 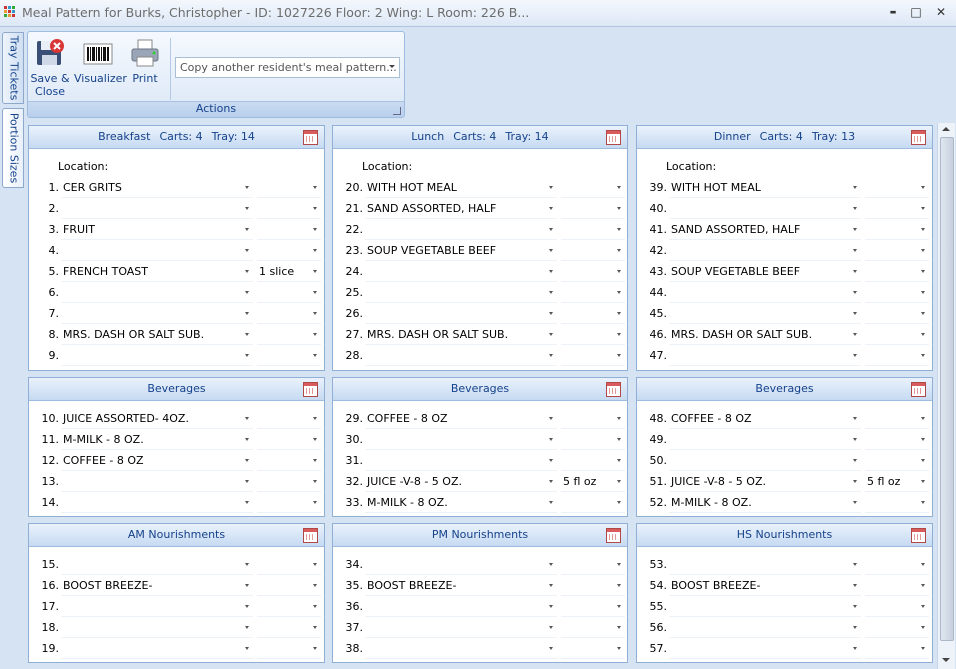 What do you see at coordinates (461, 251) in the screenshot?
I see `food-item-combo: SOUP VEGETABLE BEEF` at bounding box center [461, 251].